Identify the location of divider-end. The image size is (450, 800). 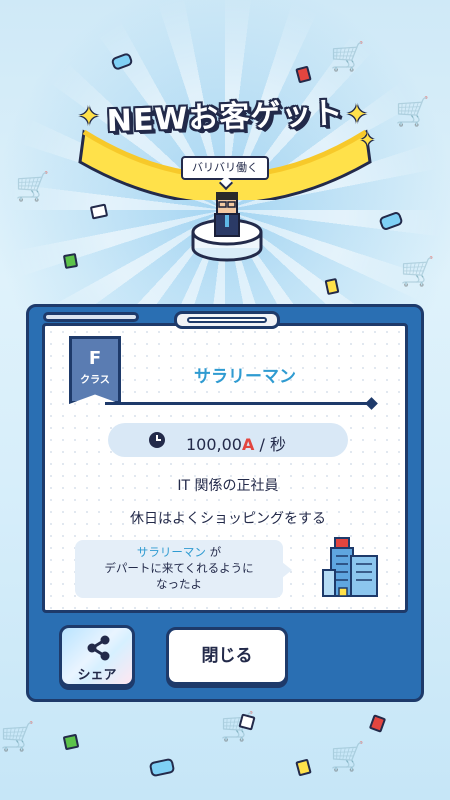
(371, 403).